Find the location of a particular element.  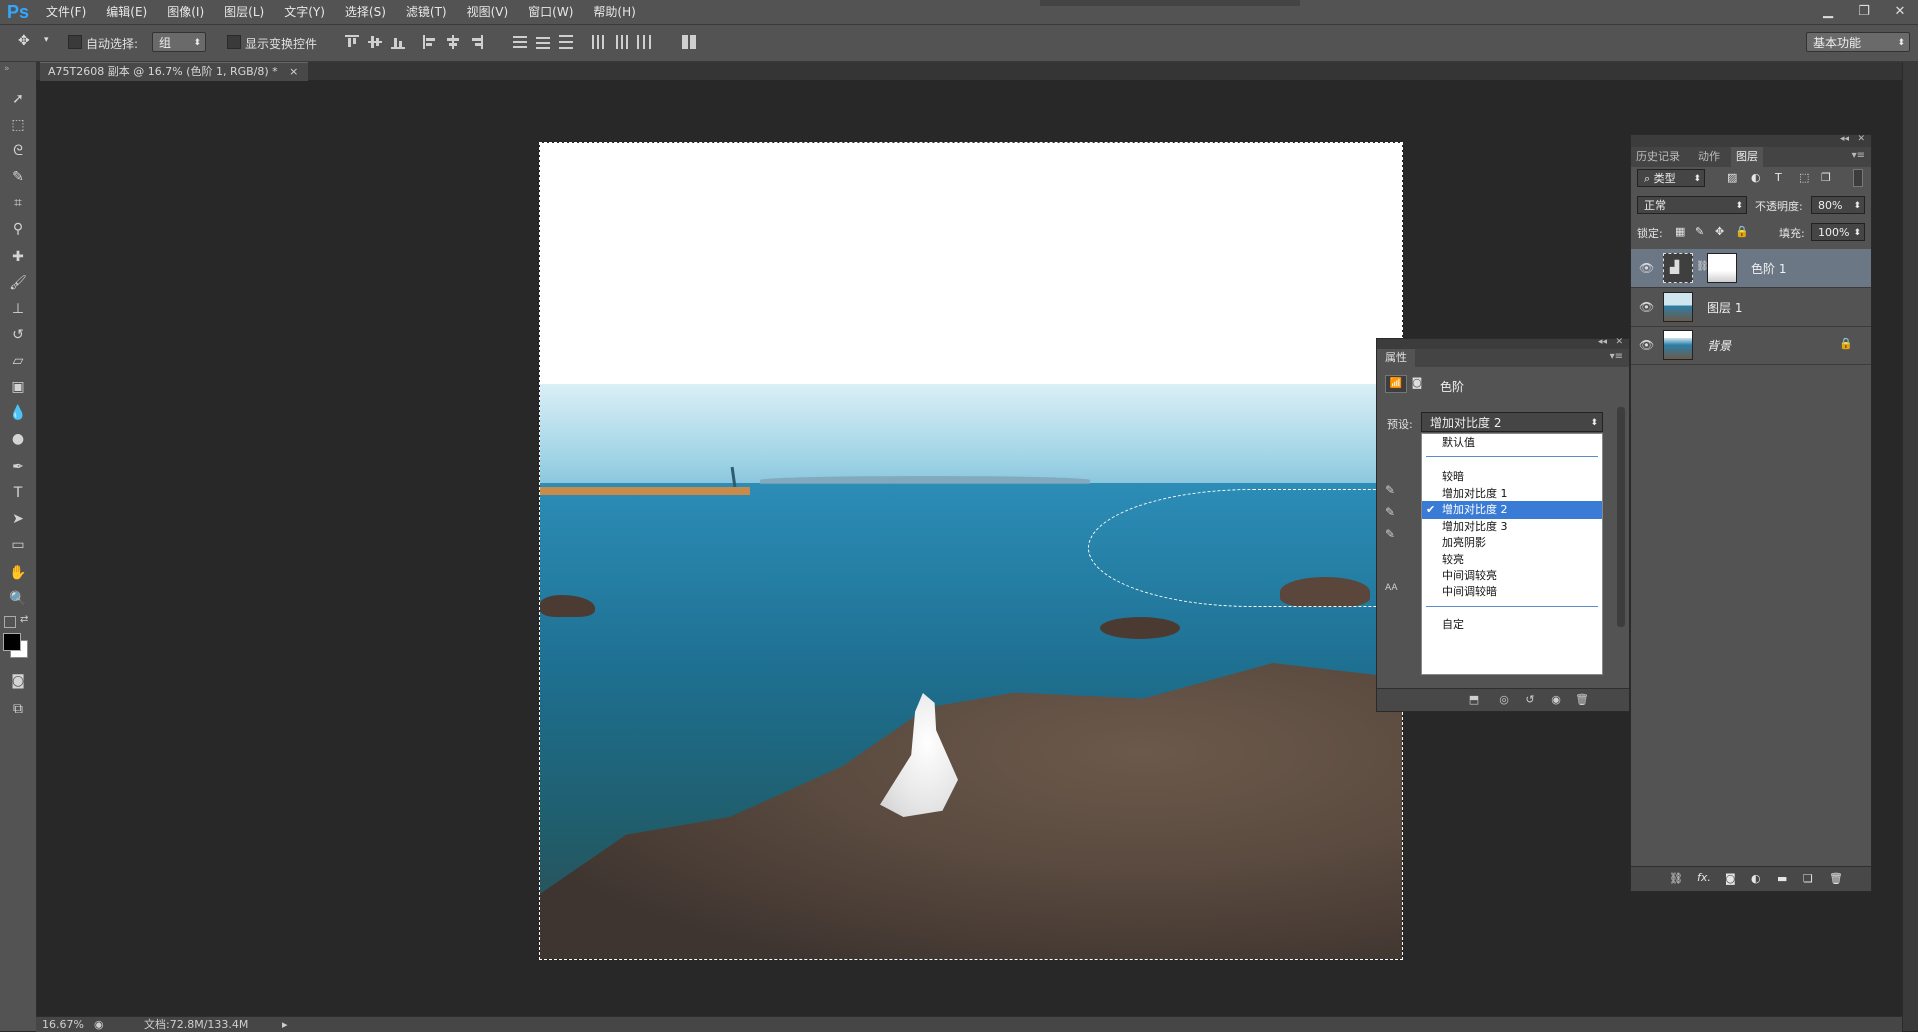

collapse-chevron-icon: » is located at coordinates (7, 69).